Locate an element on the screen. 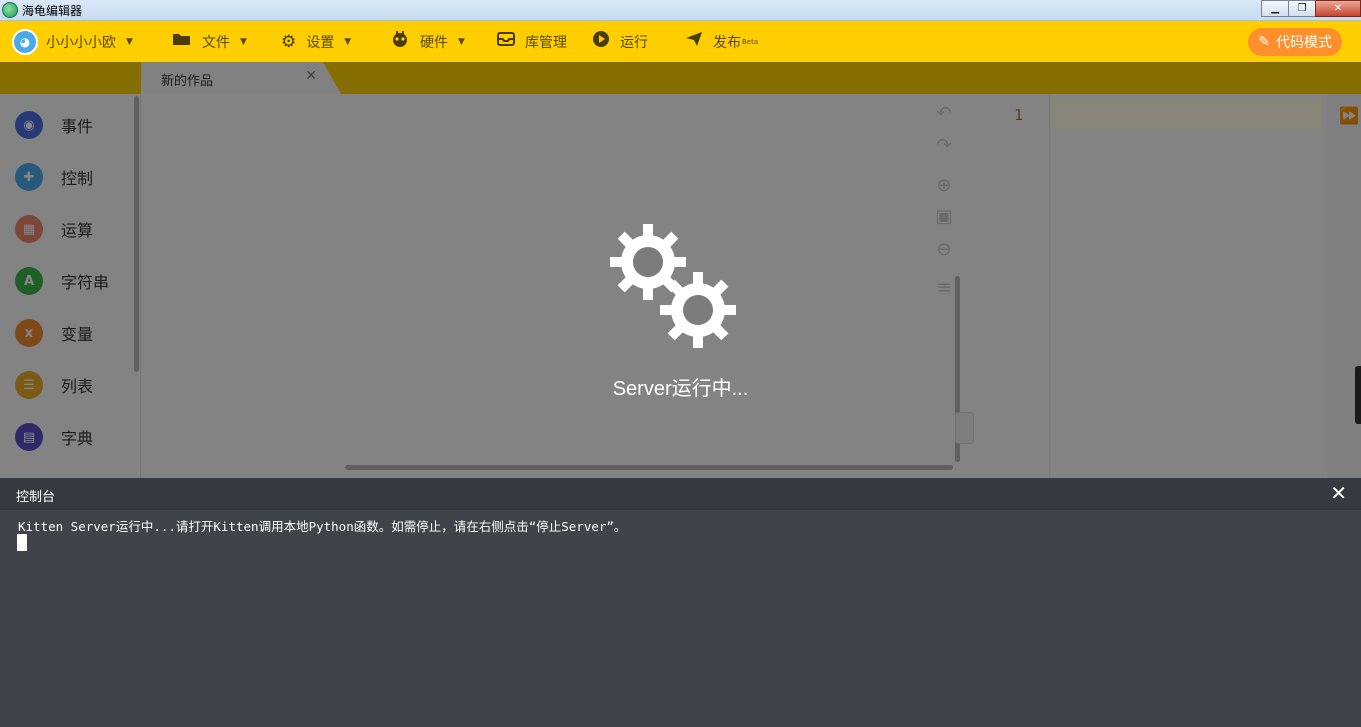  menu-file: 文件 ▼ is located at coordinates (209, 41).